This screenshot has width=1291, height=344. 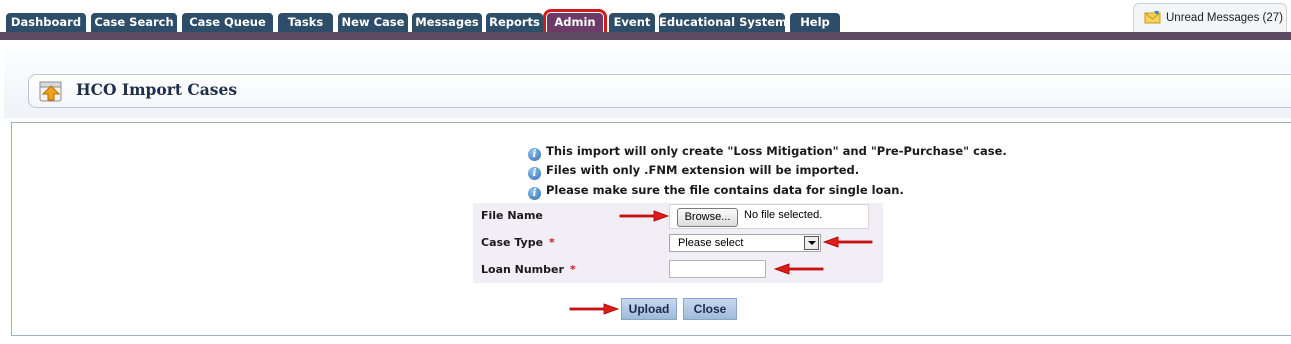 I want to click on loan-number-input, so click(x=717, y=269).